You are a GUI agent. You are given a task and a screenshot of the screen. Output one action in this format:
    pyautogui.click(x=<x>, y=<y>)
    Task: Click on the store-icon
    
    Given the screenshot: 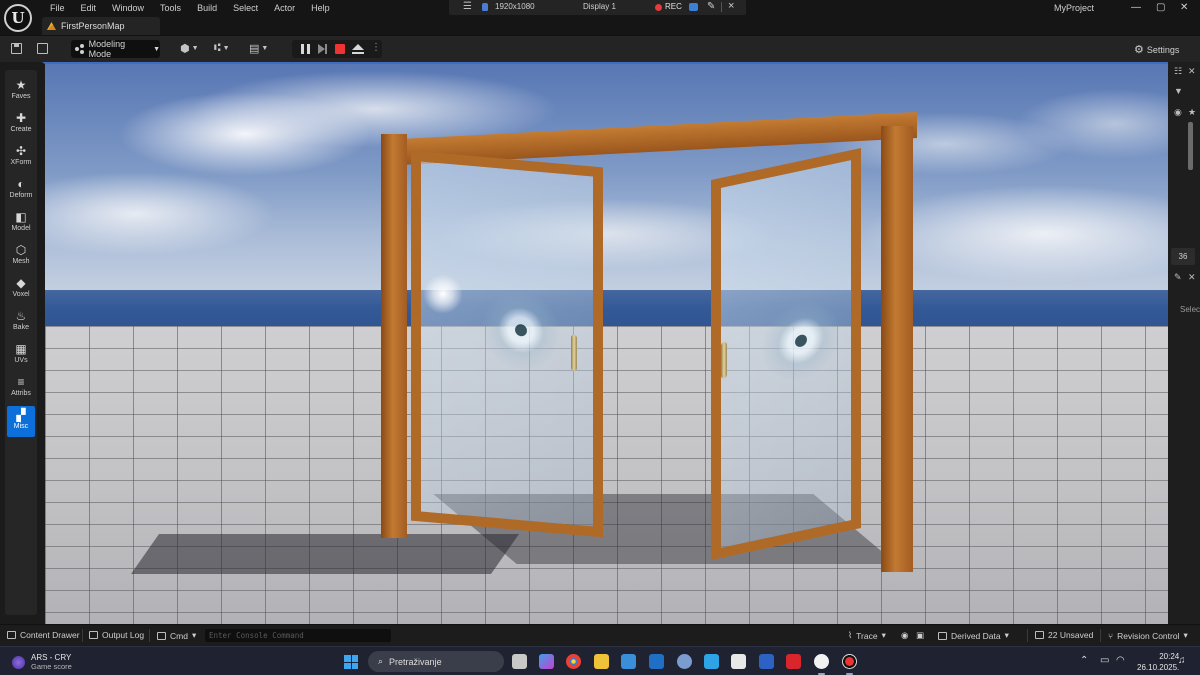 What is the action you would take?
    pyautogui.click(x=628, y=661)
    